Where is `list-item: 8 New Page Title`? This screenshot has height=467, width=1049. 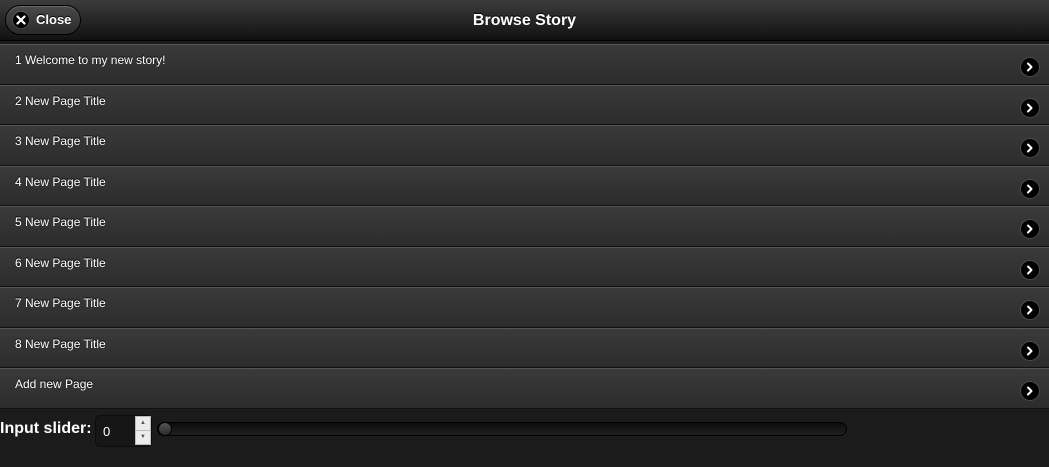
list-item: 8 New Page Title is located at coordinates (524, 347).